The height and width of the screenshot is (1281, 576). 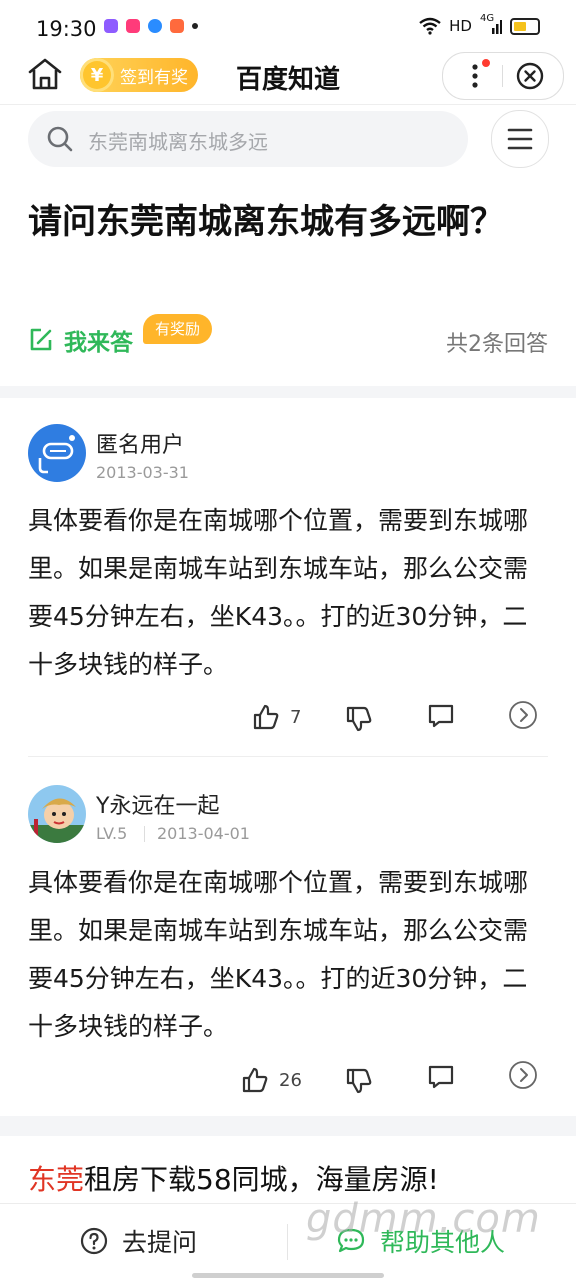 I want to click on ad-section-divider, so click(x=288, y=1126).